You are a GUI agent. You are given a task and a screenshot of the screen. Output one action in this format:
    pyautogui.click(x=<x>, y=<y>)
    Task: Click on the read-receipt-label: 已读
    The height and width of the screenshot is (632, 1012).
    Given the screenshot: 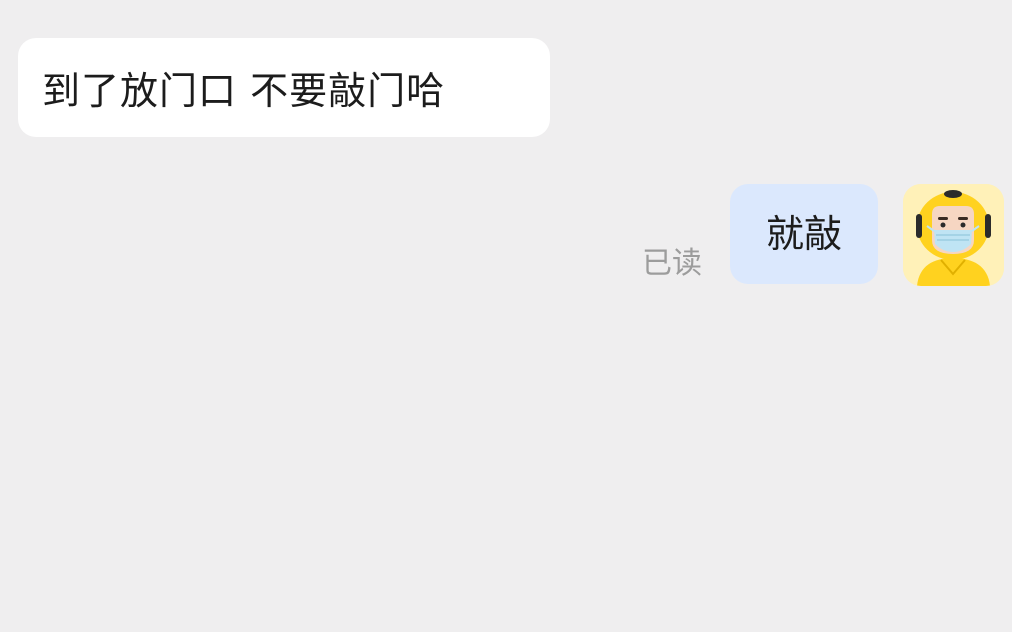 What is the action you would take?
    pyautogui.click(x=672, y=263)
    